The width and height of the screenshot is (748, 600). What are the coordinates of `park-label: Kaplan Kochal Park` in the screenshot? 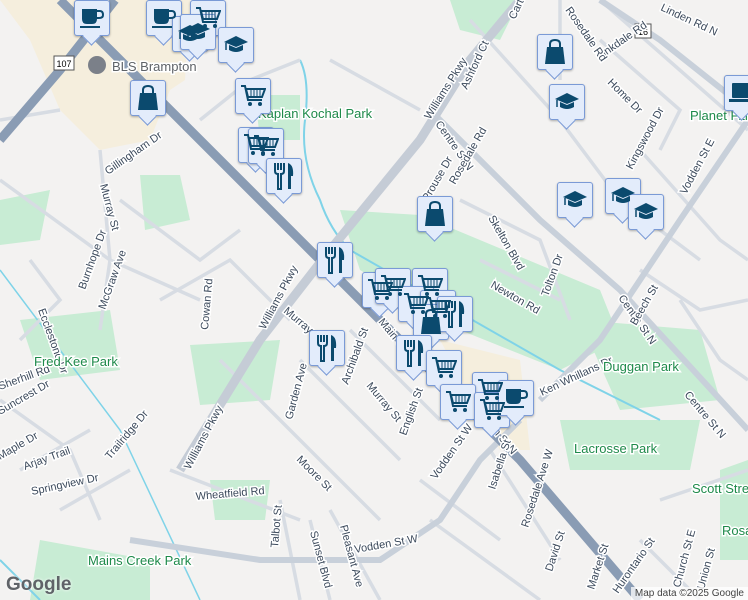 It's located at (316, 114).